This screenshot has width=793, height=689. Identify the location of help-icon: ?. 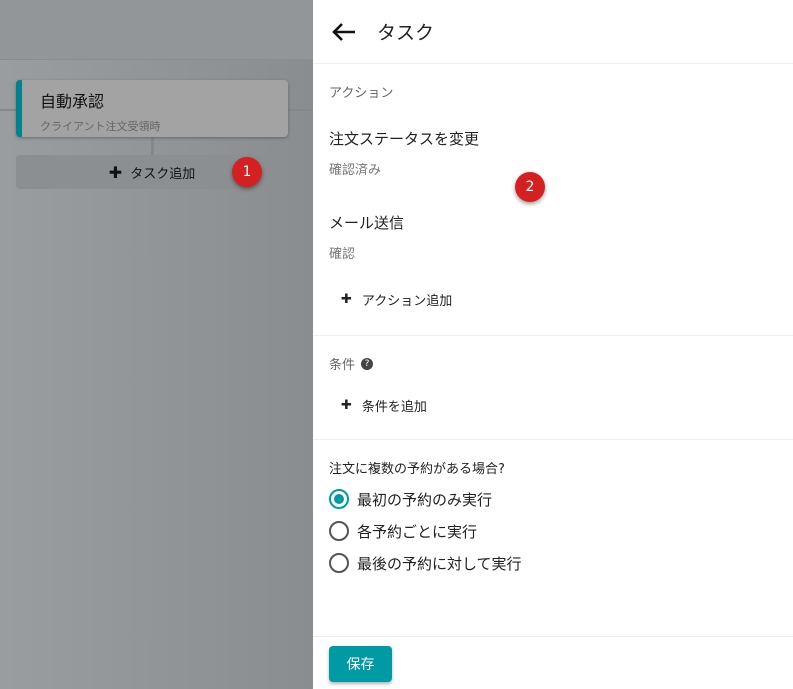
(367, 363).